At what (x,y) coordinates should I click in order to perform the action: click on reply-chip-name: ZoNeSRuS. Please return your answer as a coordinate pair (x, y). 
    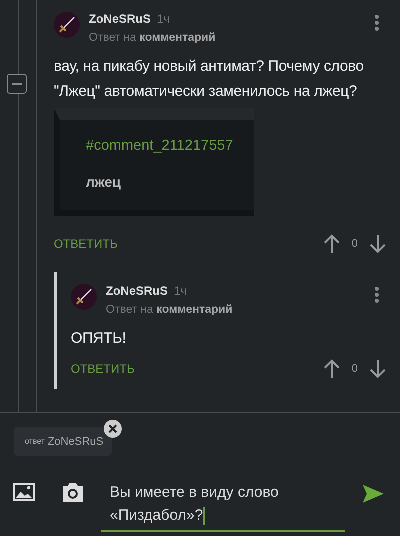
    Looking at the image, I should click on (76, 442).